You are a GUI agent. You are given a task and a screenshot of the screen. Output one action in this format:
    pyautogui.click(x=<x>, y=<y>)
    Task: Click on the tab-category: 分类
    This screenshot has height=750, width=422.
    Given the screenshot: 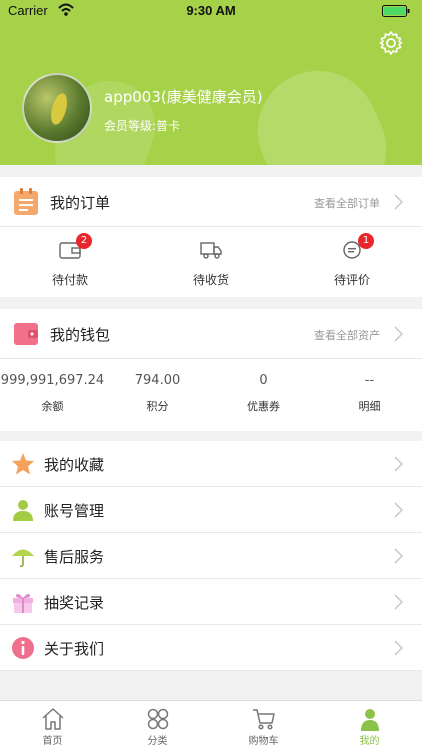 What is the action you would take?
    pyautogui.click(x=157, y=725)
    